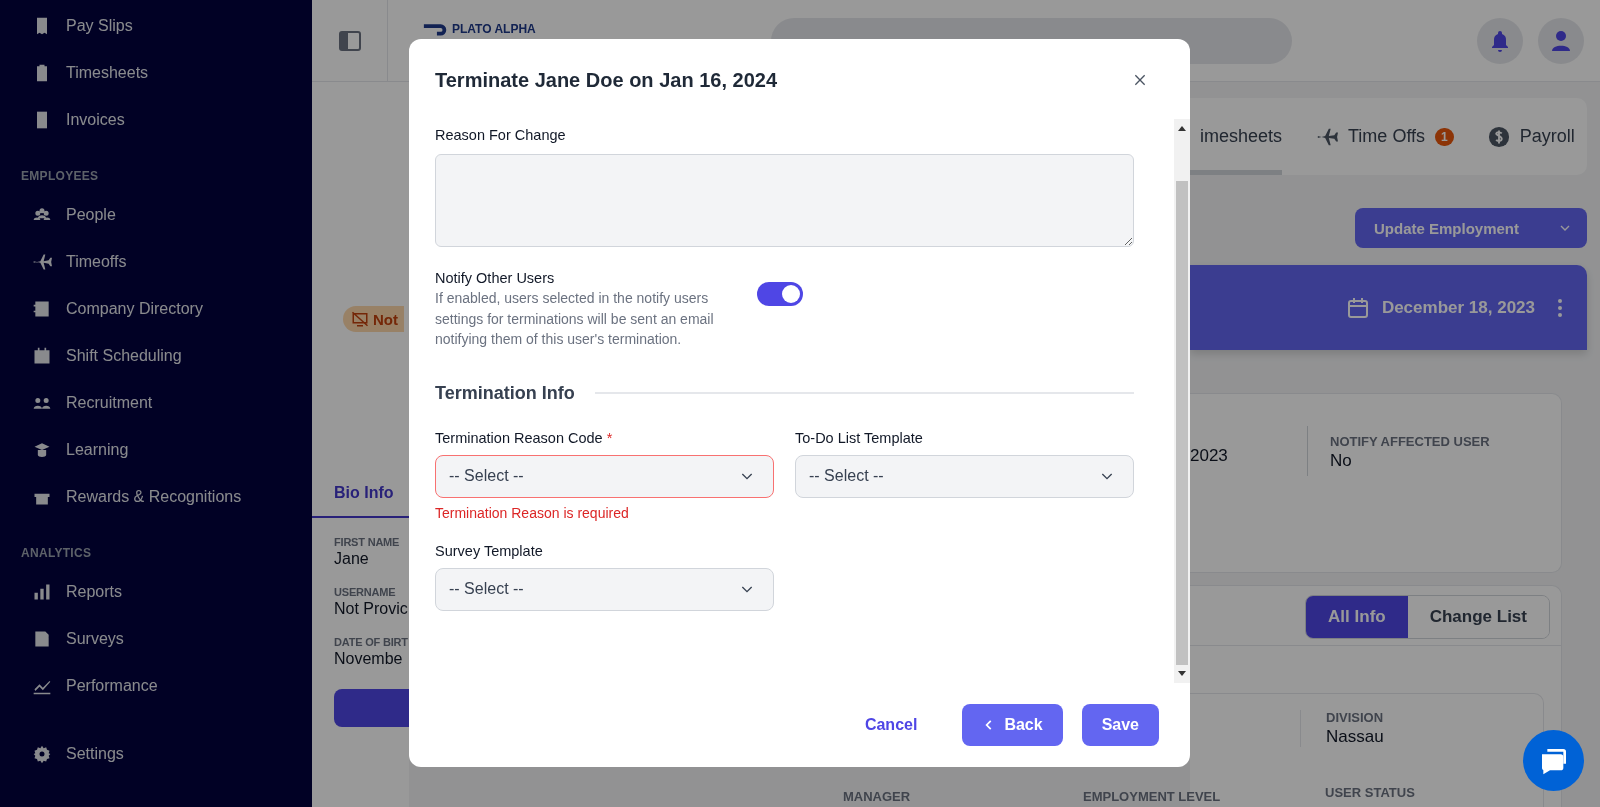 The image size is (1600, 807). I want to click on scroll-down-icon, so click(1182, 674).